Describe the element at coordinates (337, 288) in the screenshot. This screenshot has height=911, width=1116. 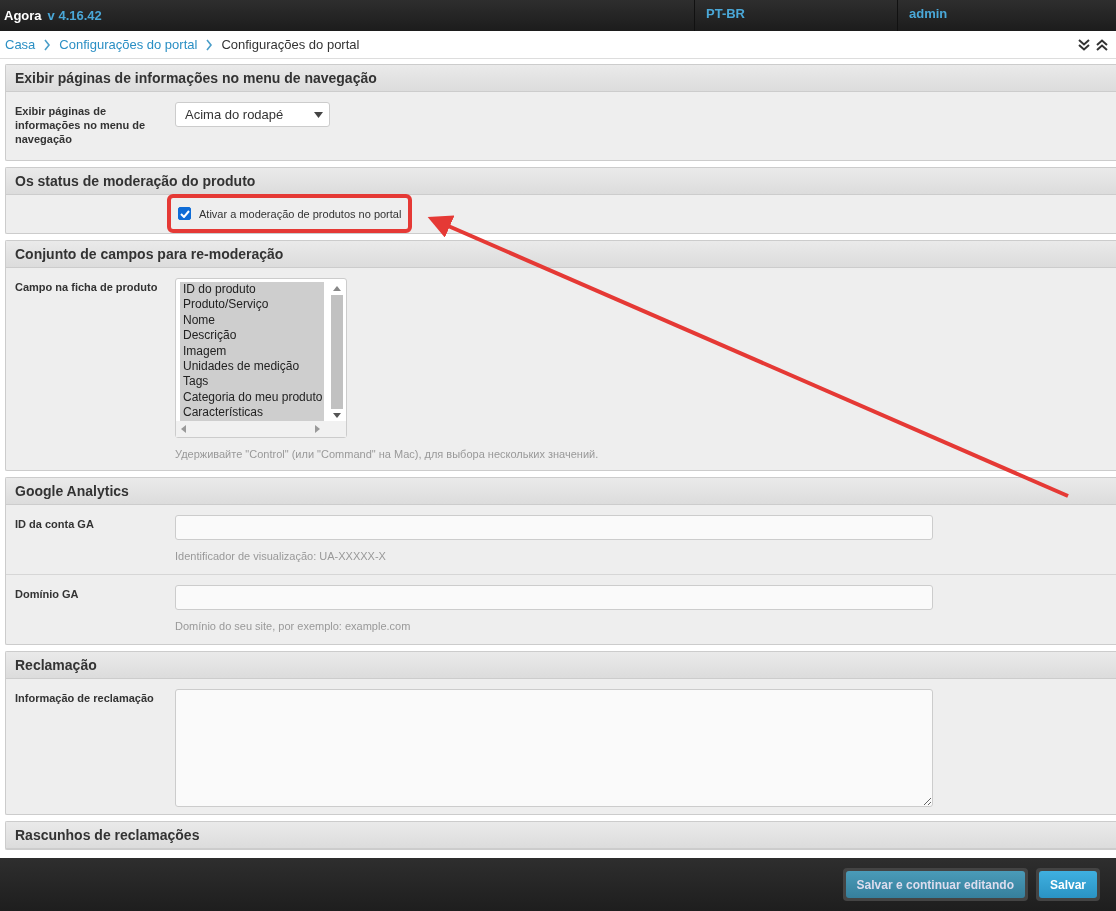
I see `scroll-up-arrow-icon` at that location.